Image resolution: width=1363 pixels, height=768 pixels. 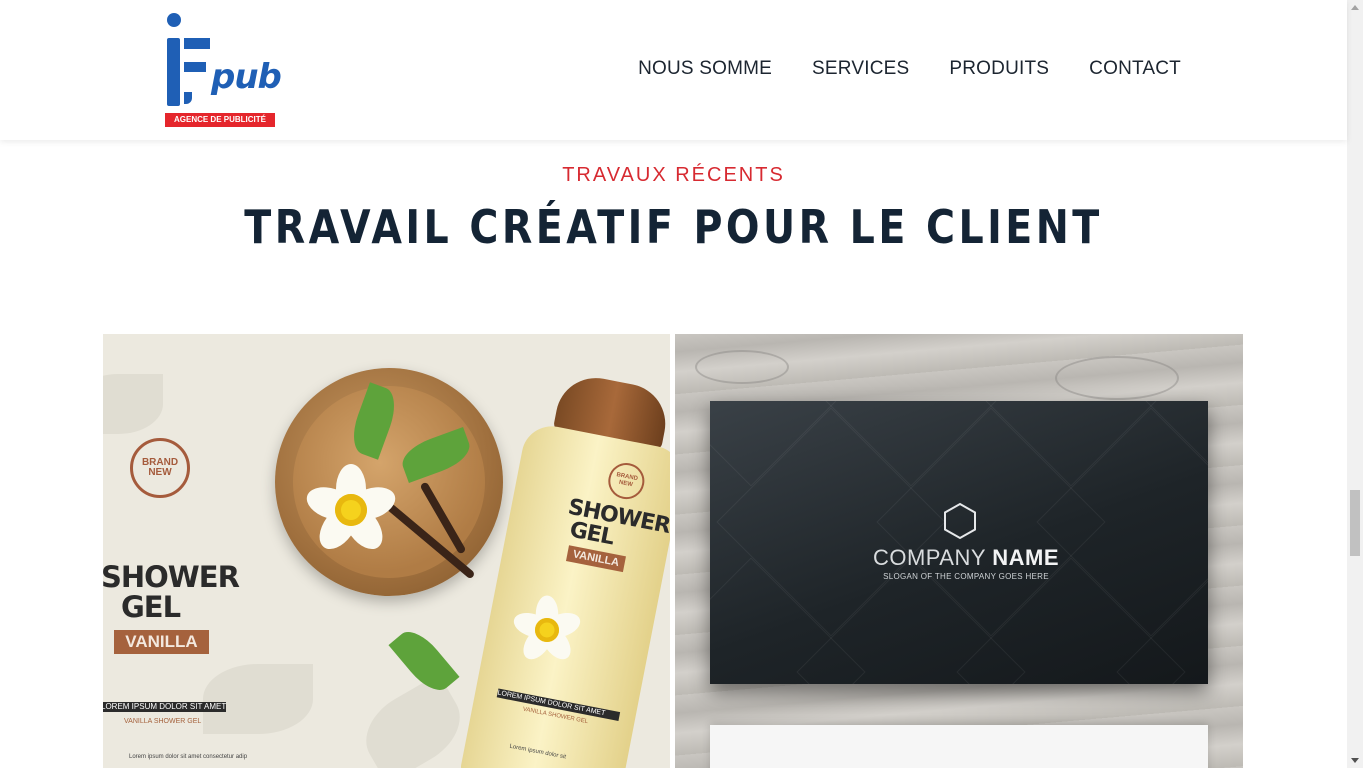 I want to click on scroll-down-icon, so click(x=1355, y=760).